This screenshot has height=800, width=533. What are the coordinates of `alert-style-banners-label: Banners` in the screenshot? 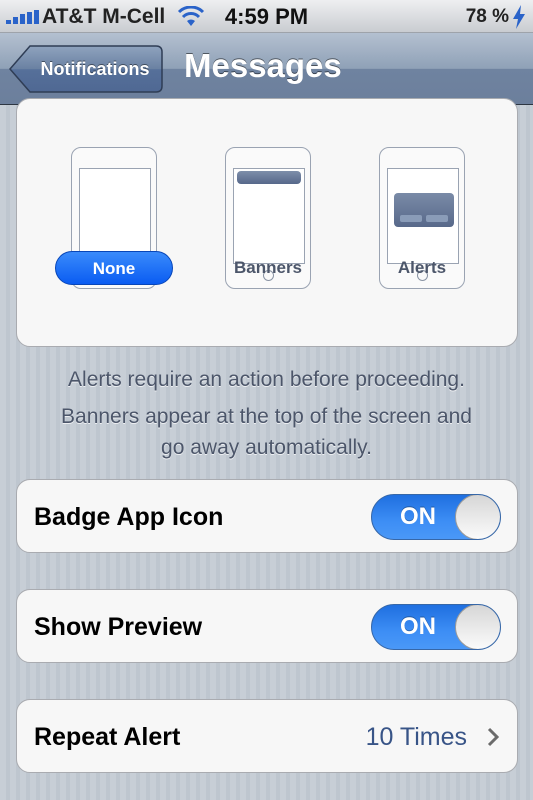 It's located at (268, 268).